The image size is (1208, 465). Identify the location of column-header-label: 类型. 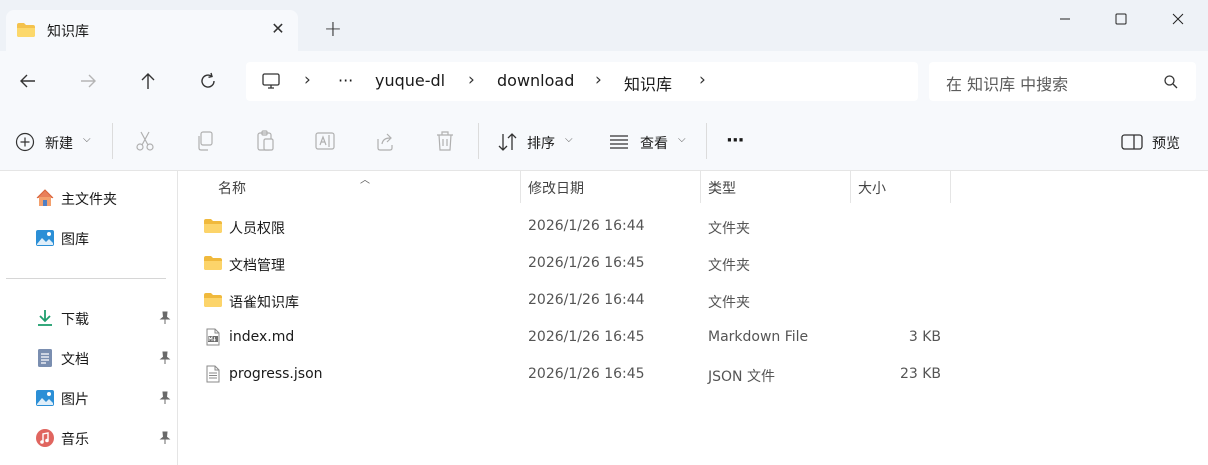
(722, 189).